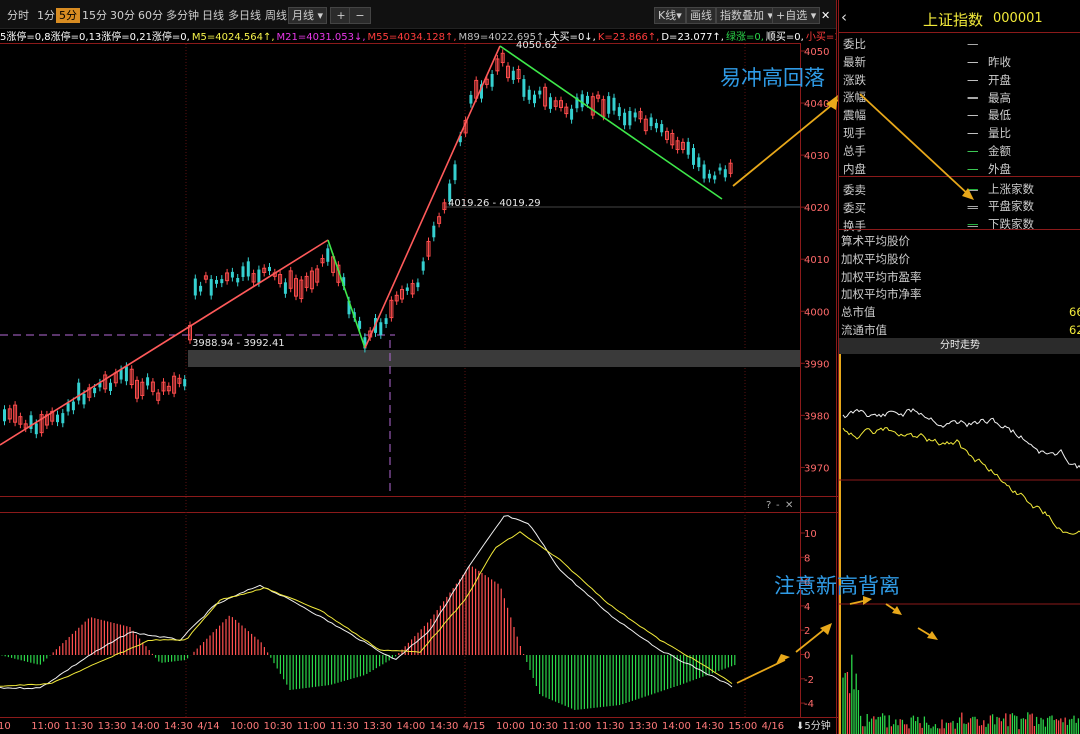 This screenshot has height=734, width=1080. Describe the element at coordinates (238, 343) in the screenshot. I see `range-label-low: 3988.94 - 3992.41` at that location.